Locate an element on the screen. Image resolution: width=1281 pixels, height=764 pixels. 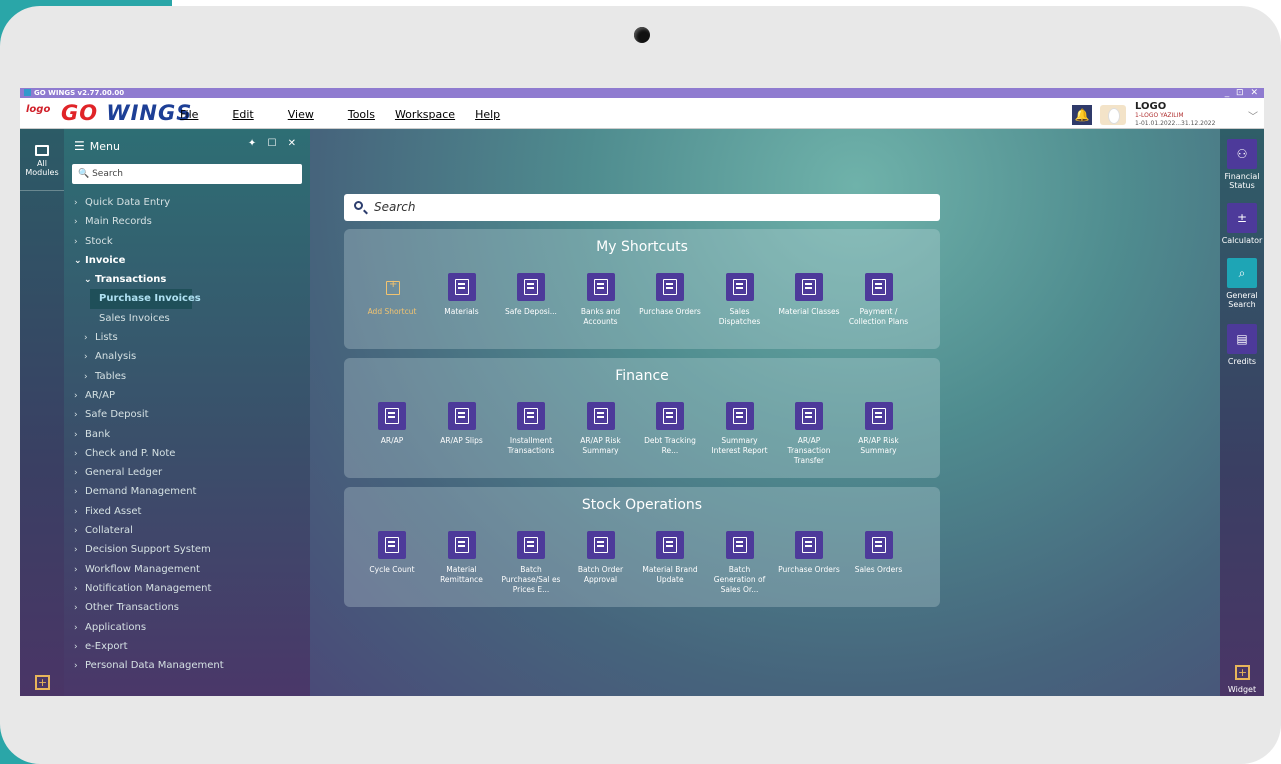
menu-view: View is located at coordinates (301, 114).